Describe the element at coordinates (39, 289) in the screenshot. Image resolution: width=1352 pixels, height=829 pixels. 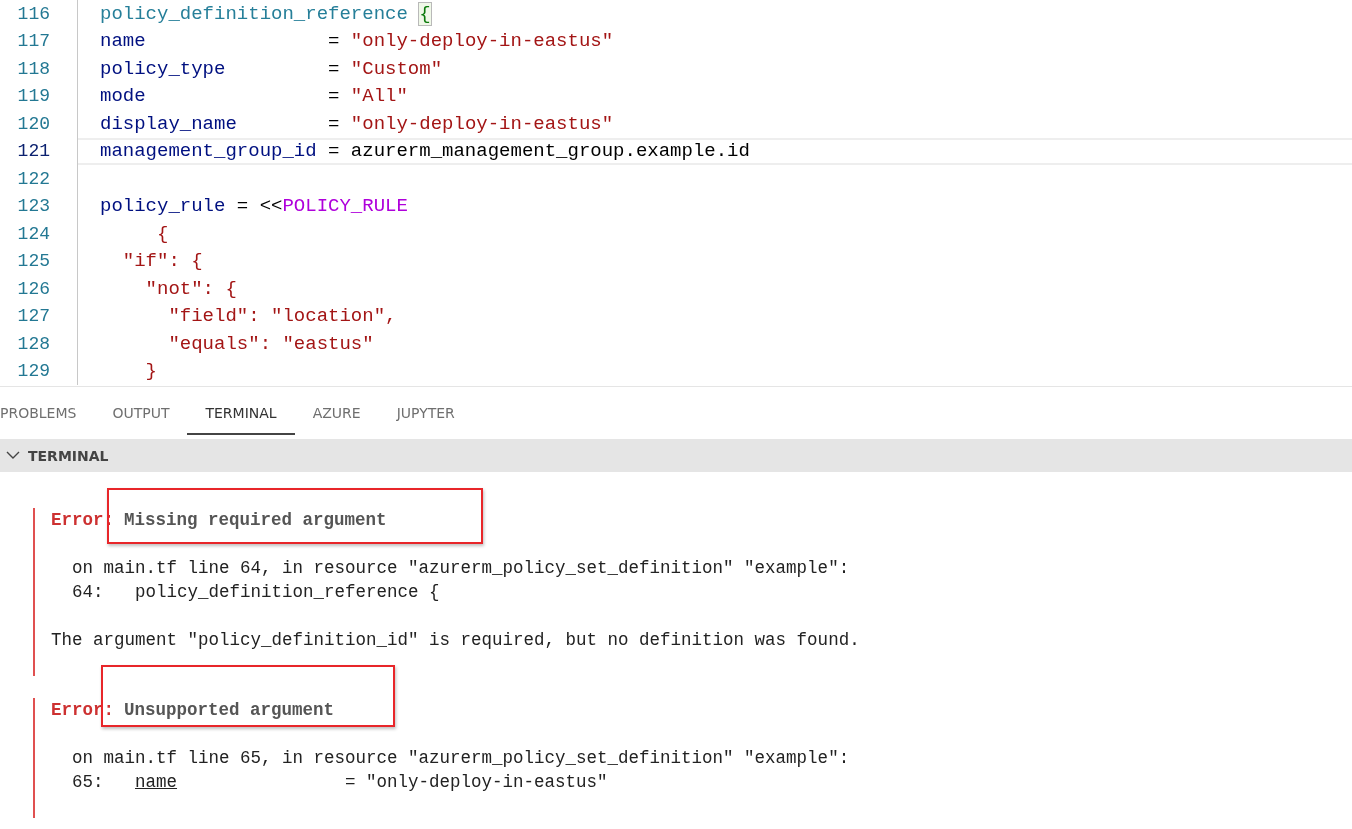
I see `line-number: 126` at that location.